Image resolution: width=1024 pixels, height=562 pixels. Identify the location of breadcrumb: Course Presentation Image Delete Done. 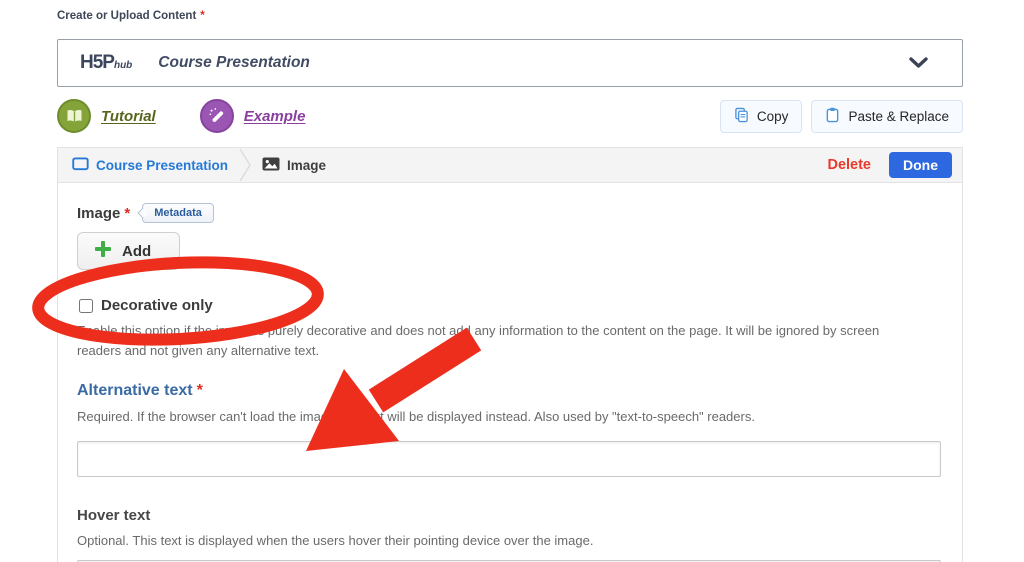
(510, 165).